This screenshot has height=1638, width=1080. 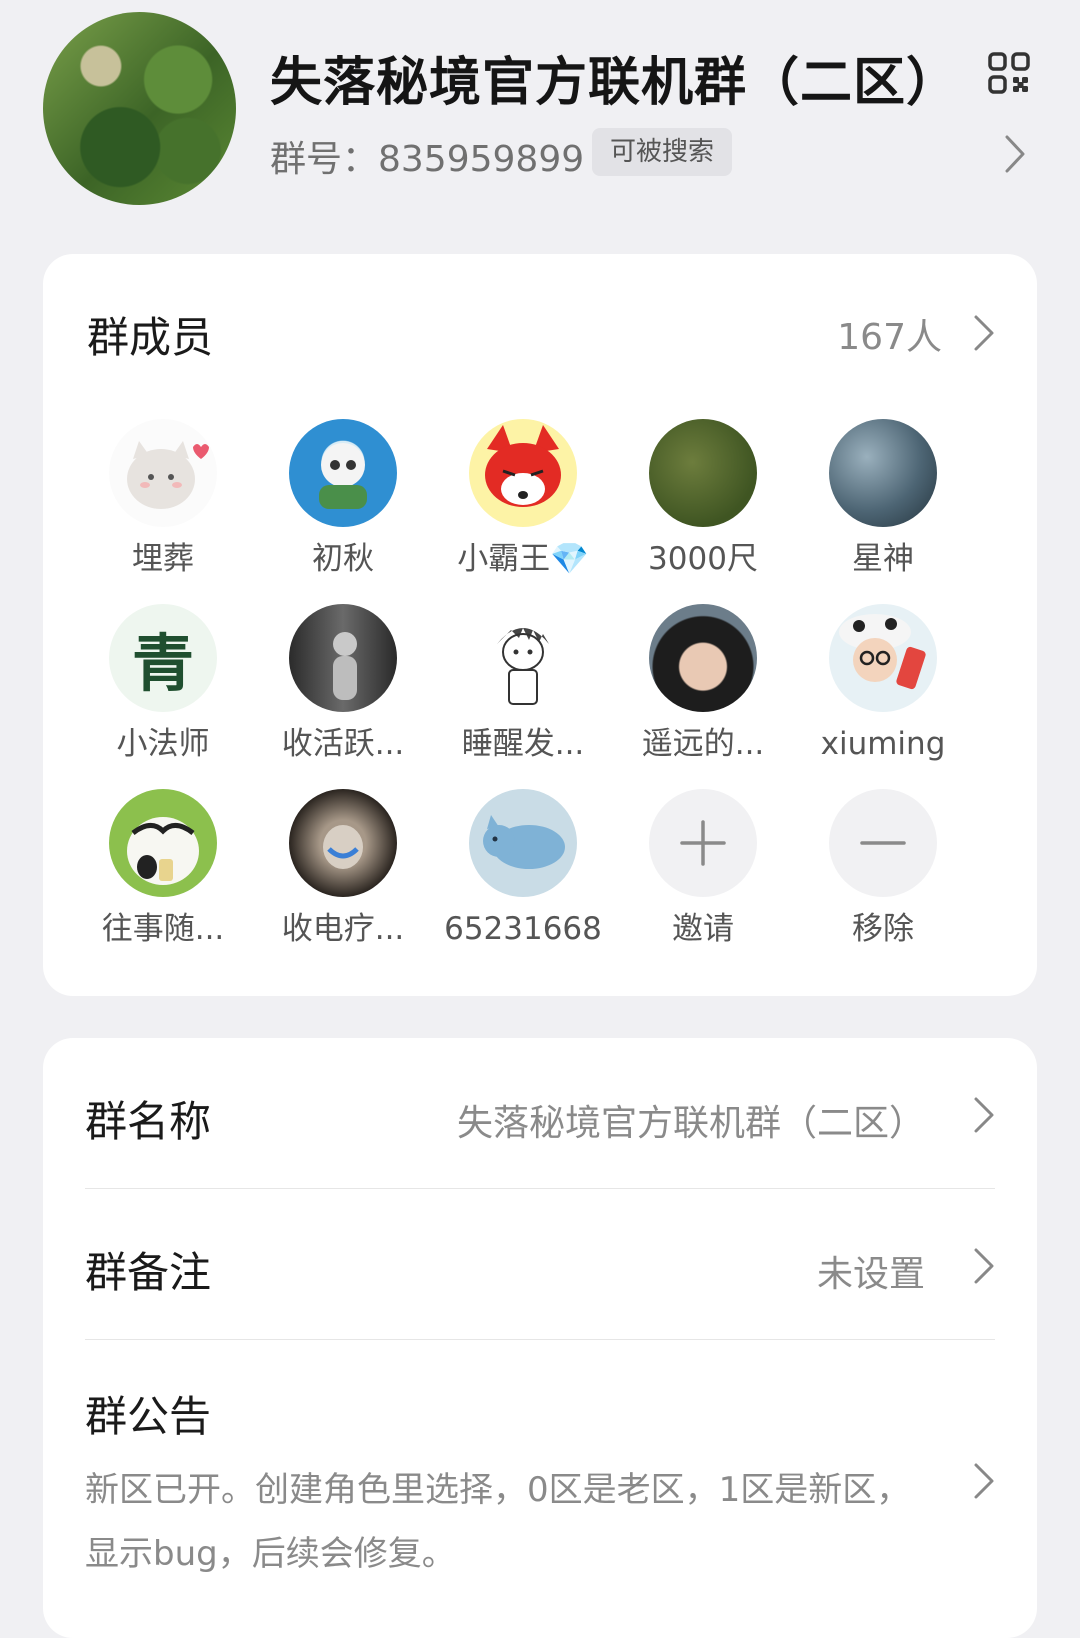 What do you see at coordinates (345, 666) in the screenshot?
I see `figure-icon` at bounding box center [345, 666].